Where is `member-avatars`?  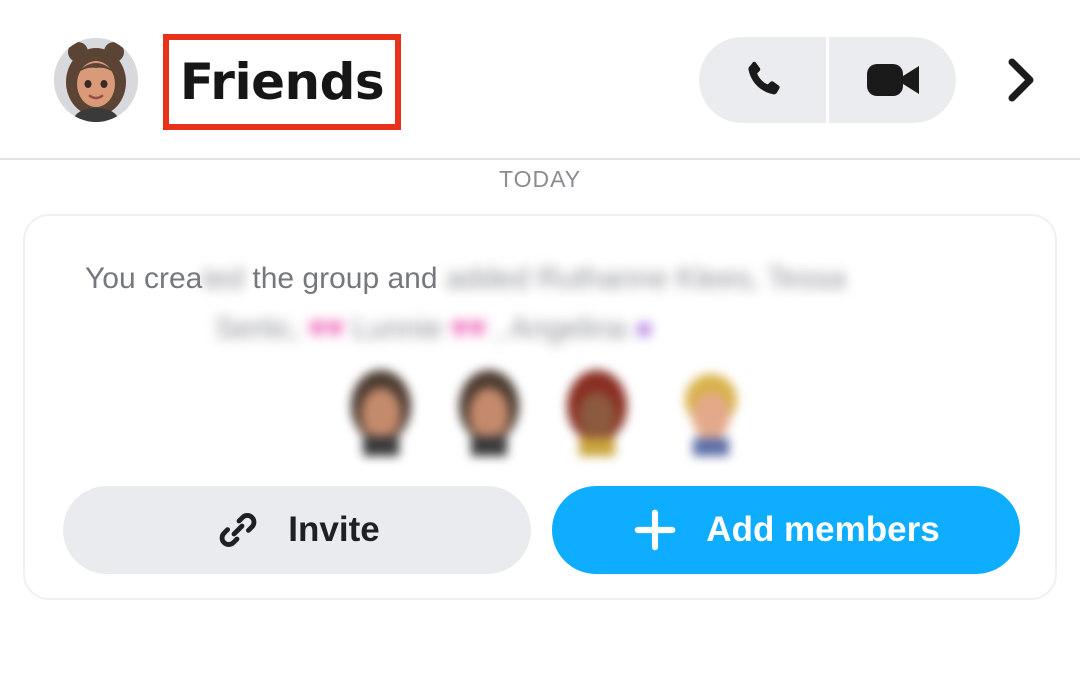
member-avatars is located at coordinates (542, 414).